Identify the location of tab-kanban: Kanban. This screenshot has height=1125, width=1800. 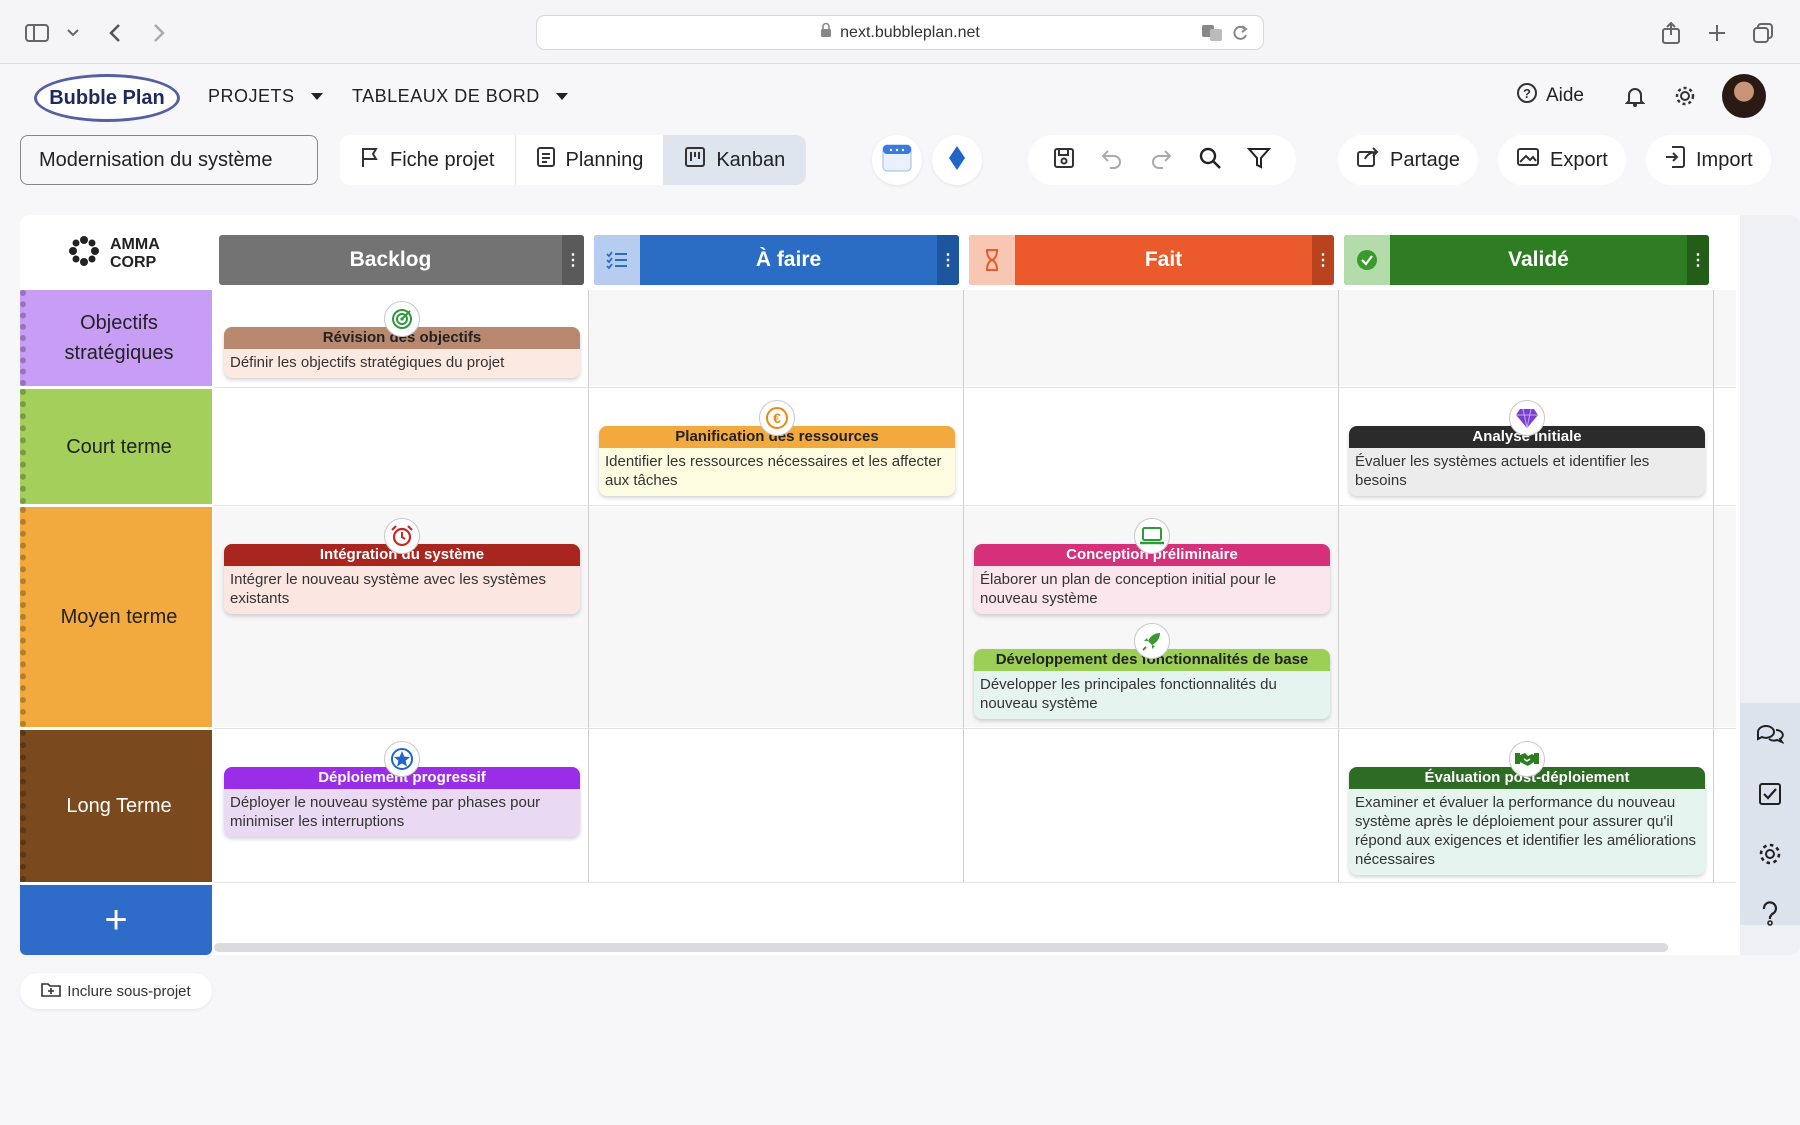
(735, 160).